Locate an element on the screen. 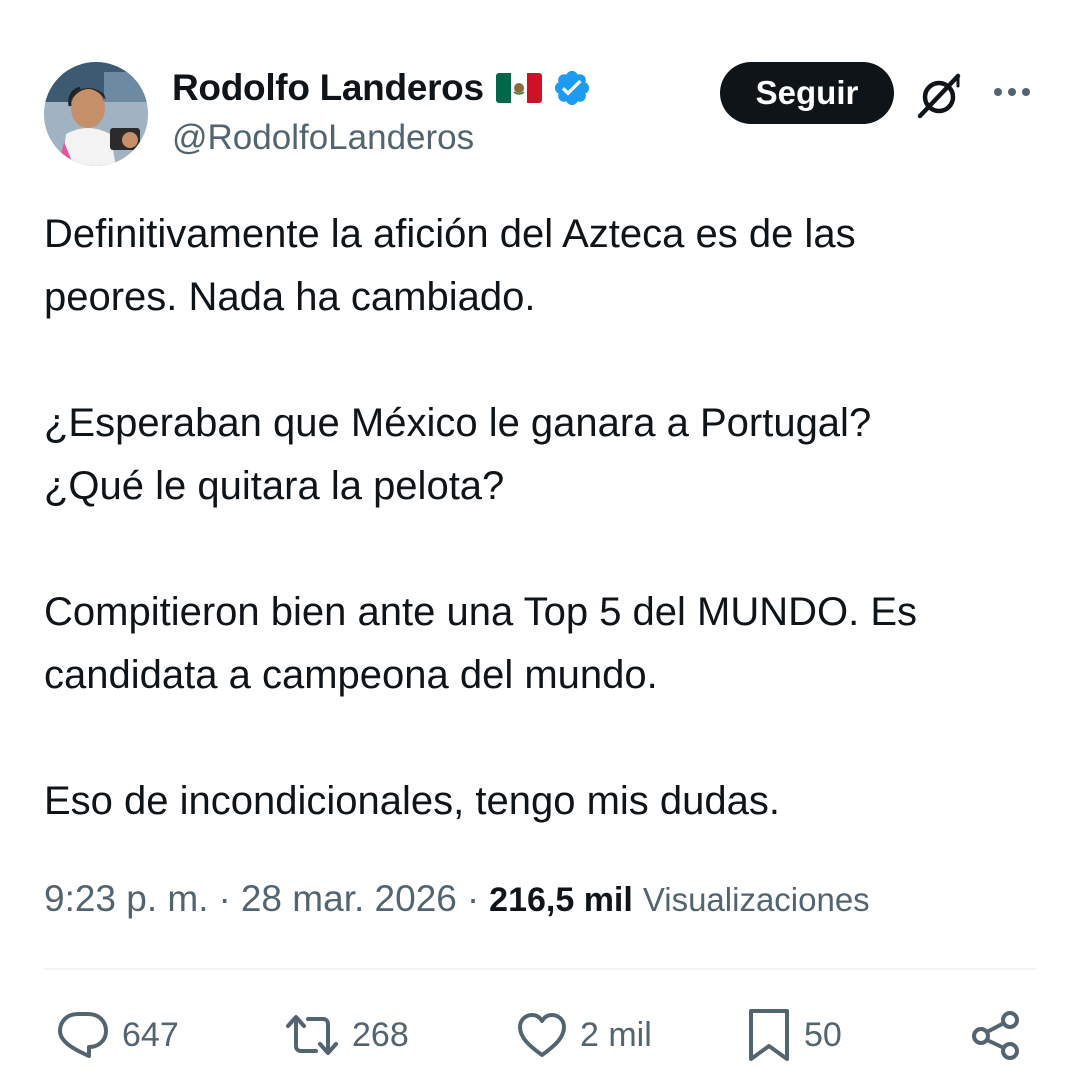  bookmark-count: 50 is located at coordinates (823, 1034).